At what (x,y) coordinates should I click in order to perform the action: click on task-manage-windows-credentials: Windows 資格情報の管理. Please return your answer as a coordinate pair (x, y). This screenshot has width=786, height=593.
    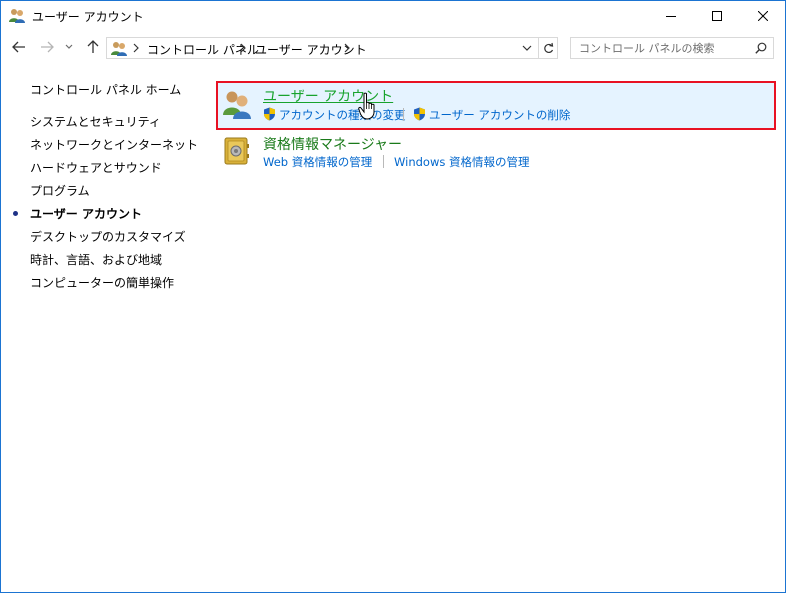
    Looking at the image, I should click on (462, 162).